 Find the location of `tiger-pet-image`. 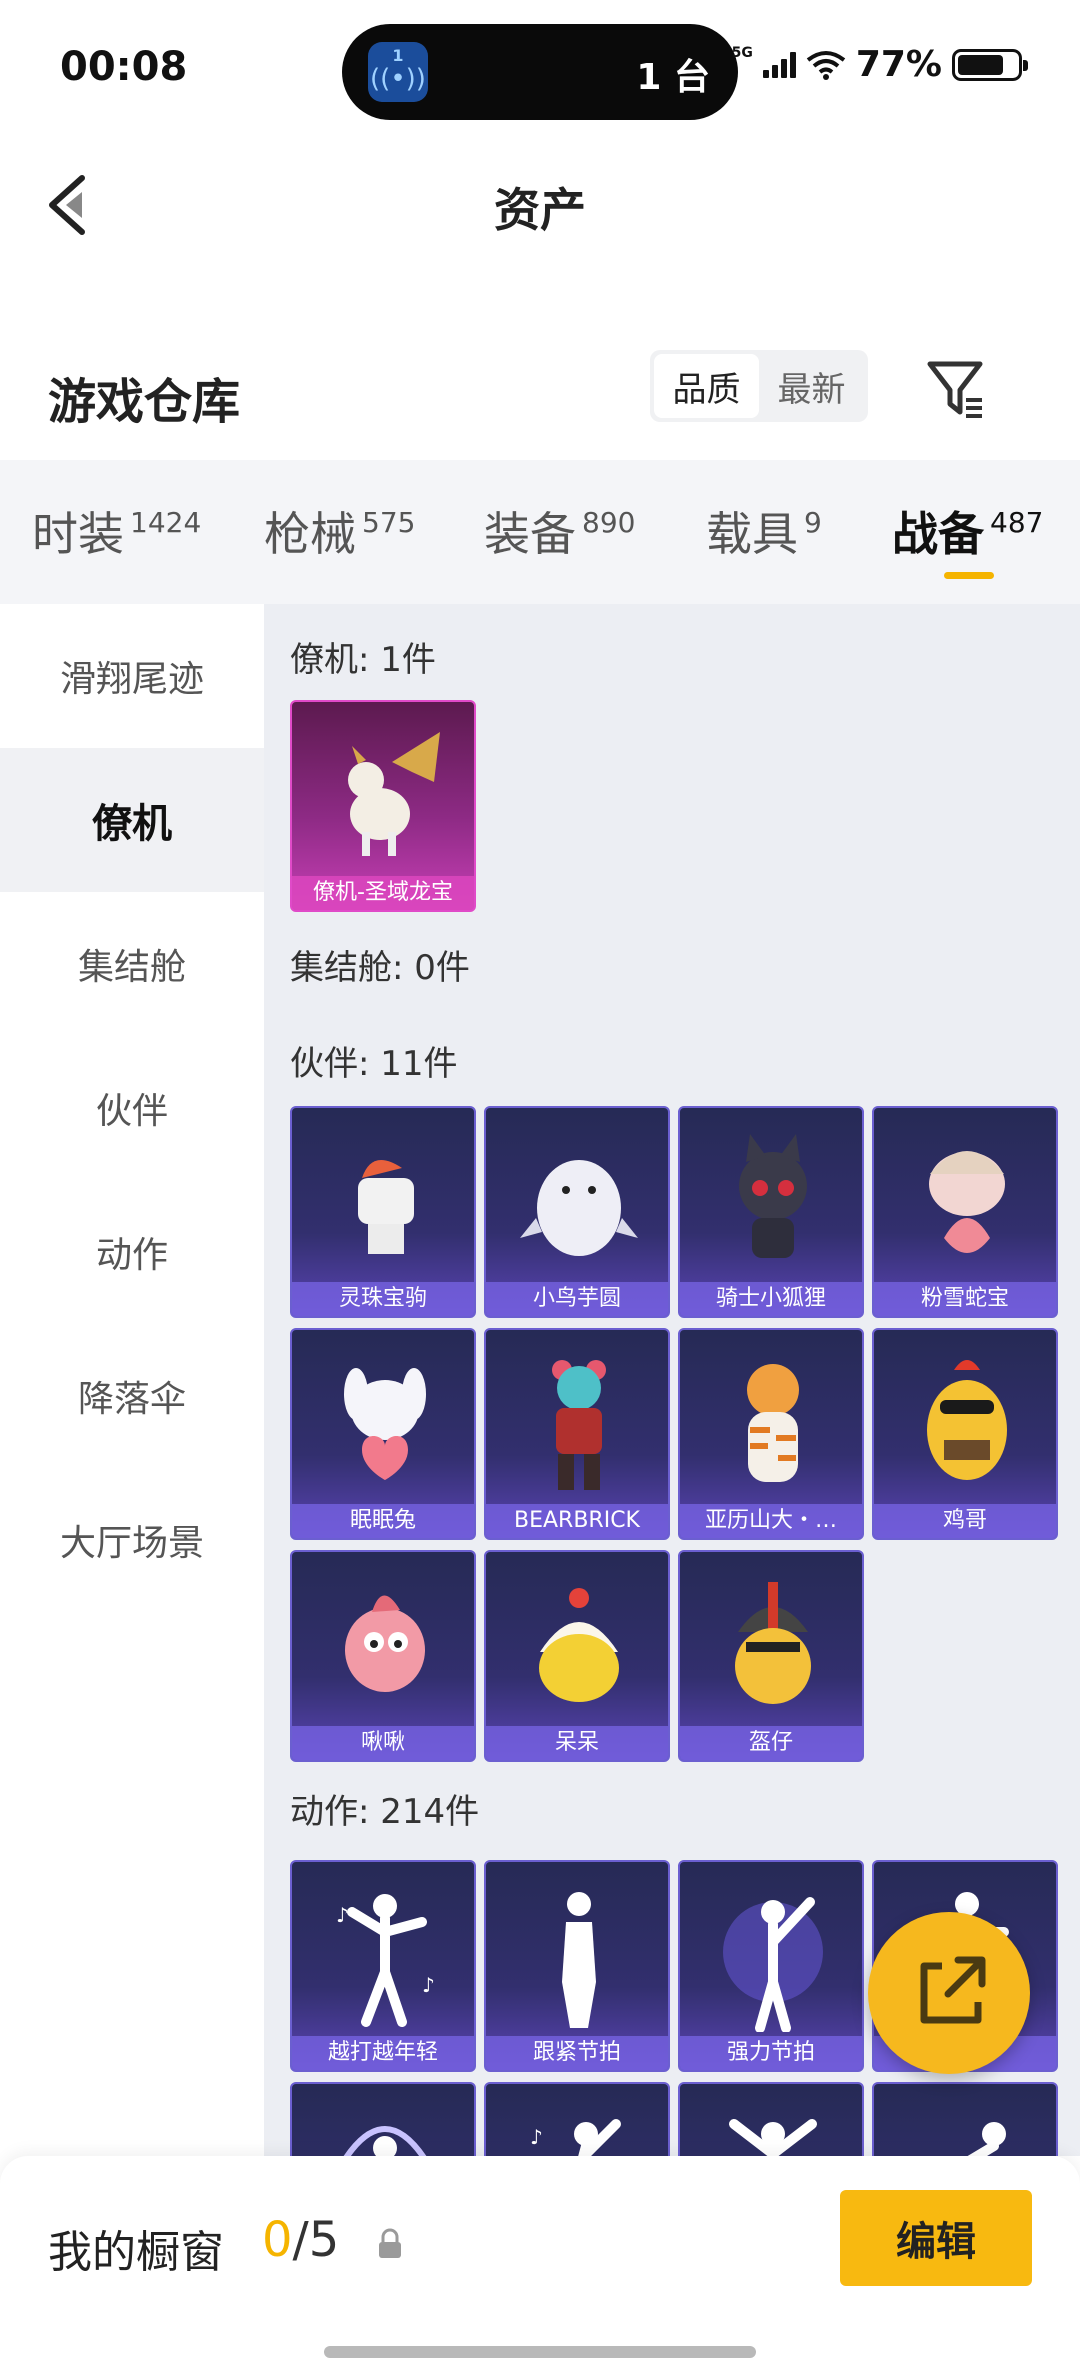

tiger-pet-image is located at coordinates (773, 1423).